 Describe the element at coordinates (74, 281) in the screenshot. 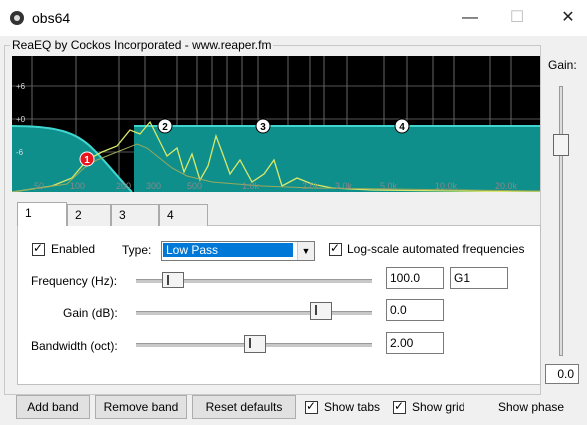

I see `frequency-label: Frequency (Hz):` at that location.